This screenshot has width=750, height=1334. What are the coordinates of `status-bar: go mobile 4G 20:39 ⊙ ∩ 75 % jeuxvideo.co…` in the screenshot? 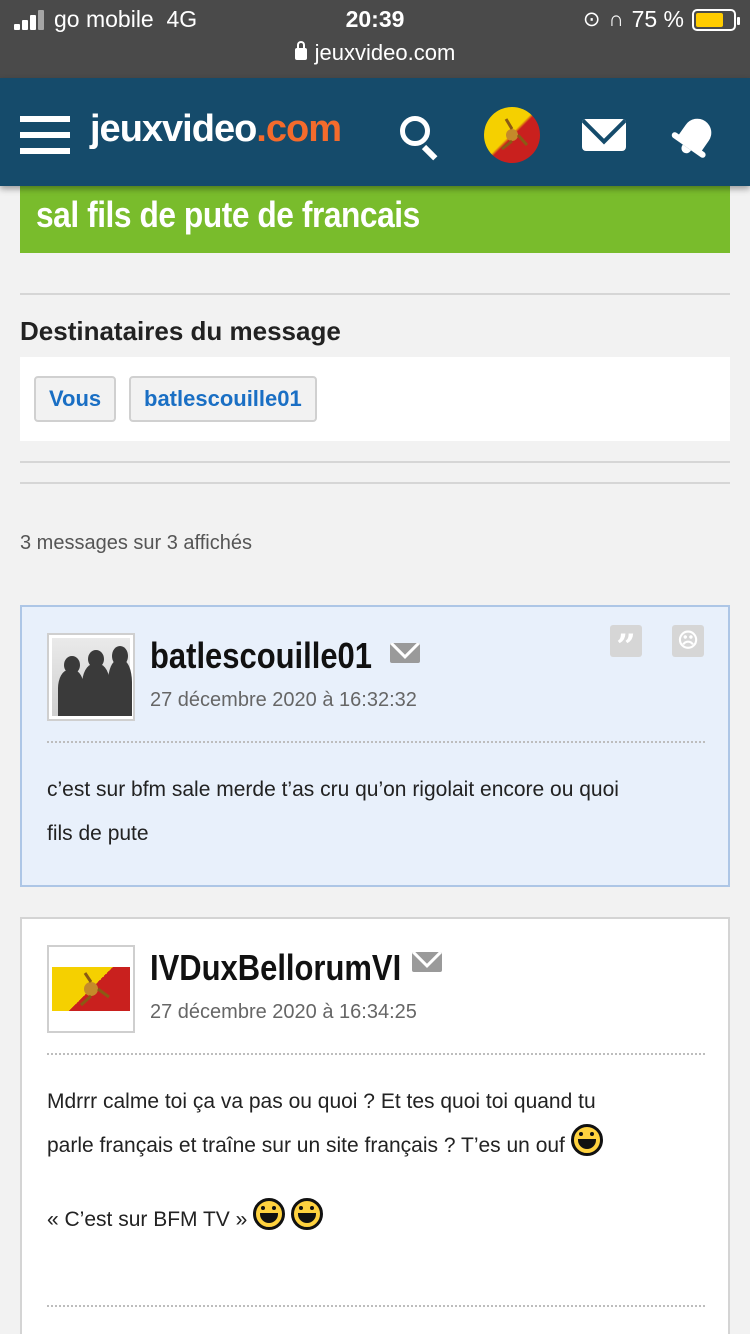 It's located at (375, 39).